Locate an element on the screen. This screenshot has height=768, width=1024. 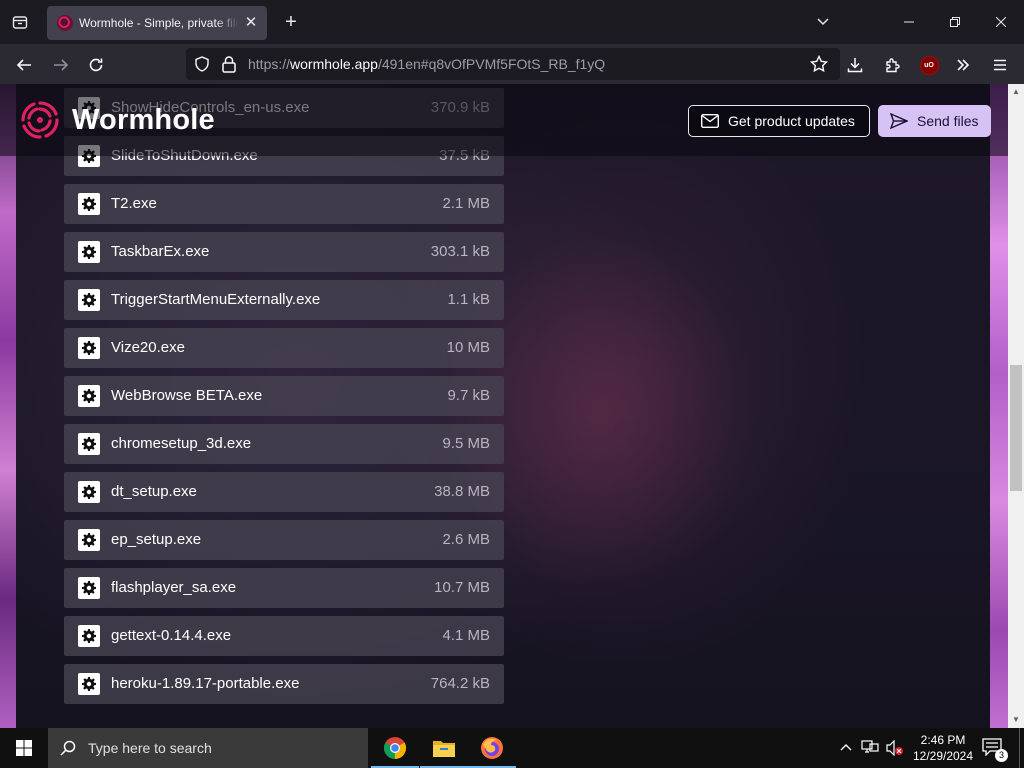
notification-count-badge: 3 is located at coordinates (1001, 755).